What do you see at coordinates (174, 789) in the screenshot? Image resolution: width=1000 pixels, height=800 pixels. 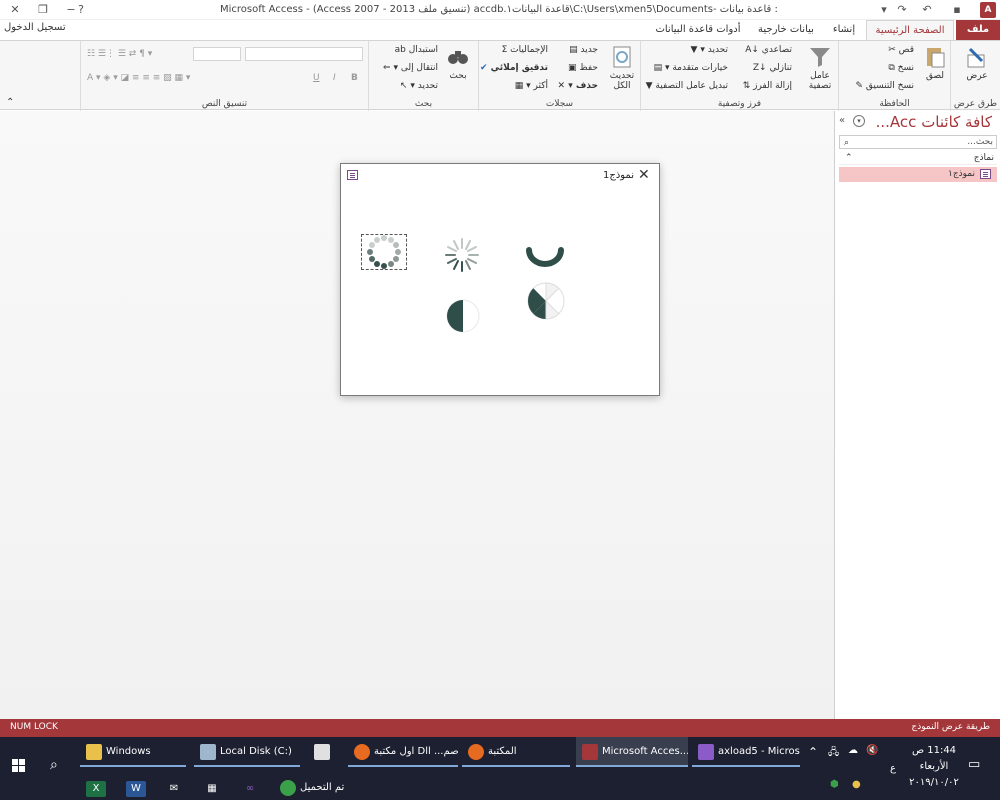 I see `mail-icon: ✉` at bounding box center [174, 789].